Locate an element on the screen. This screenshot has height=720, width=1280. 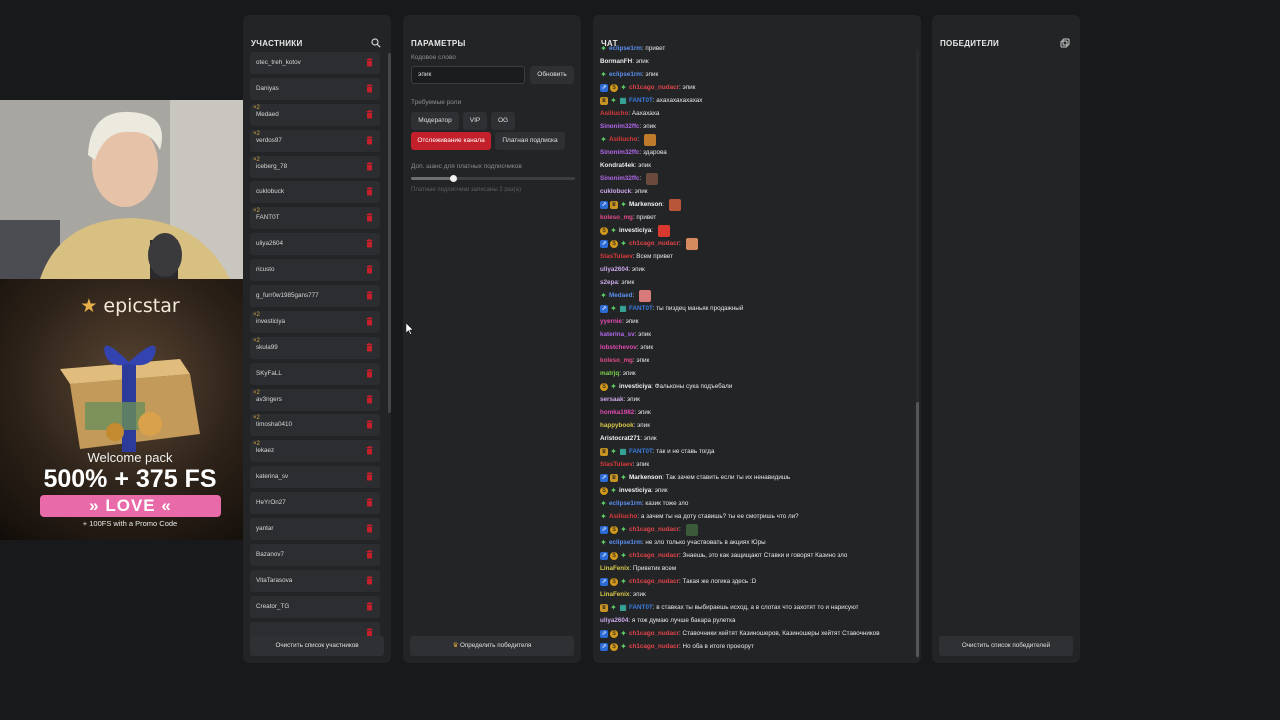
chat-username: s2epa is located at coordinates (609, 282).